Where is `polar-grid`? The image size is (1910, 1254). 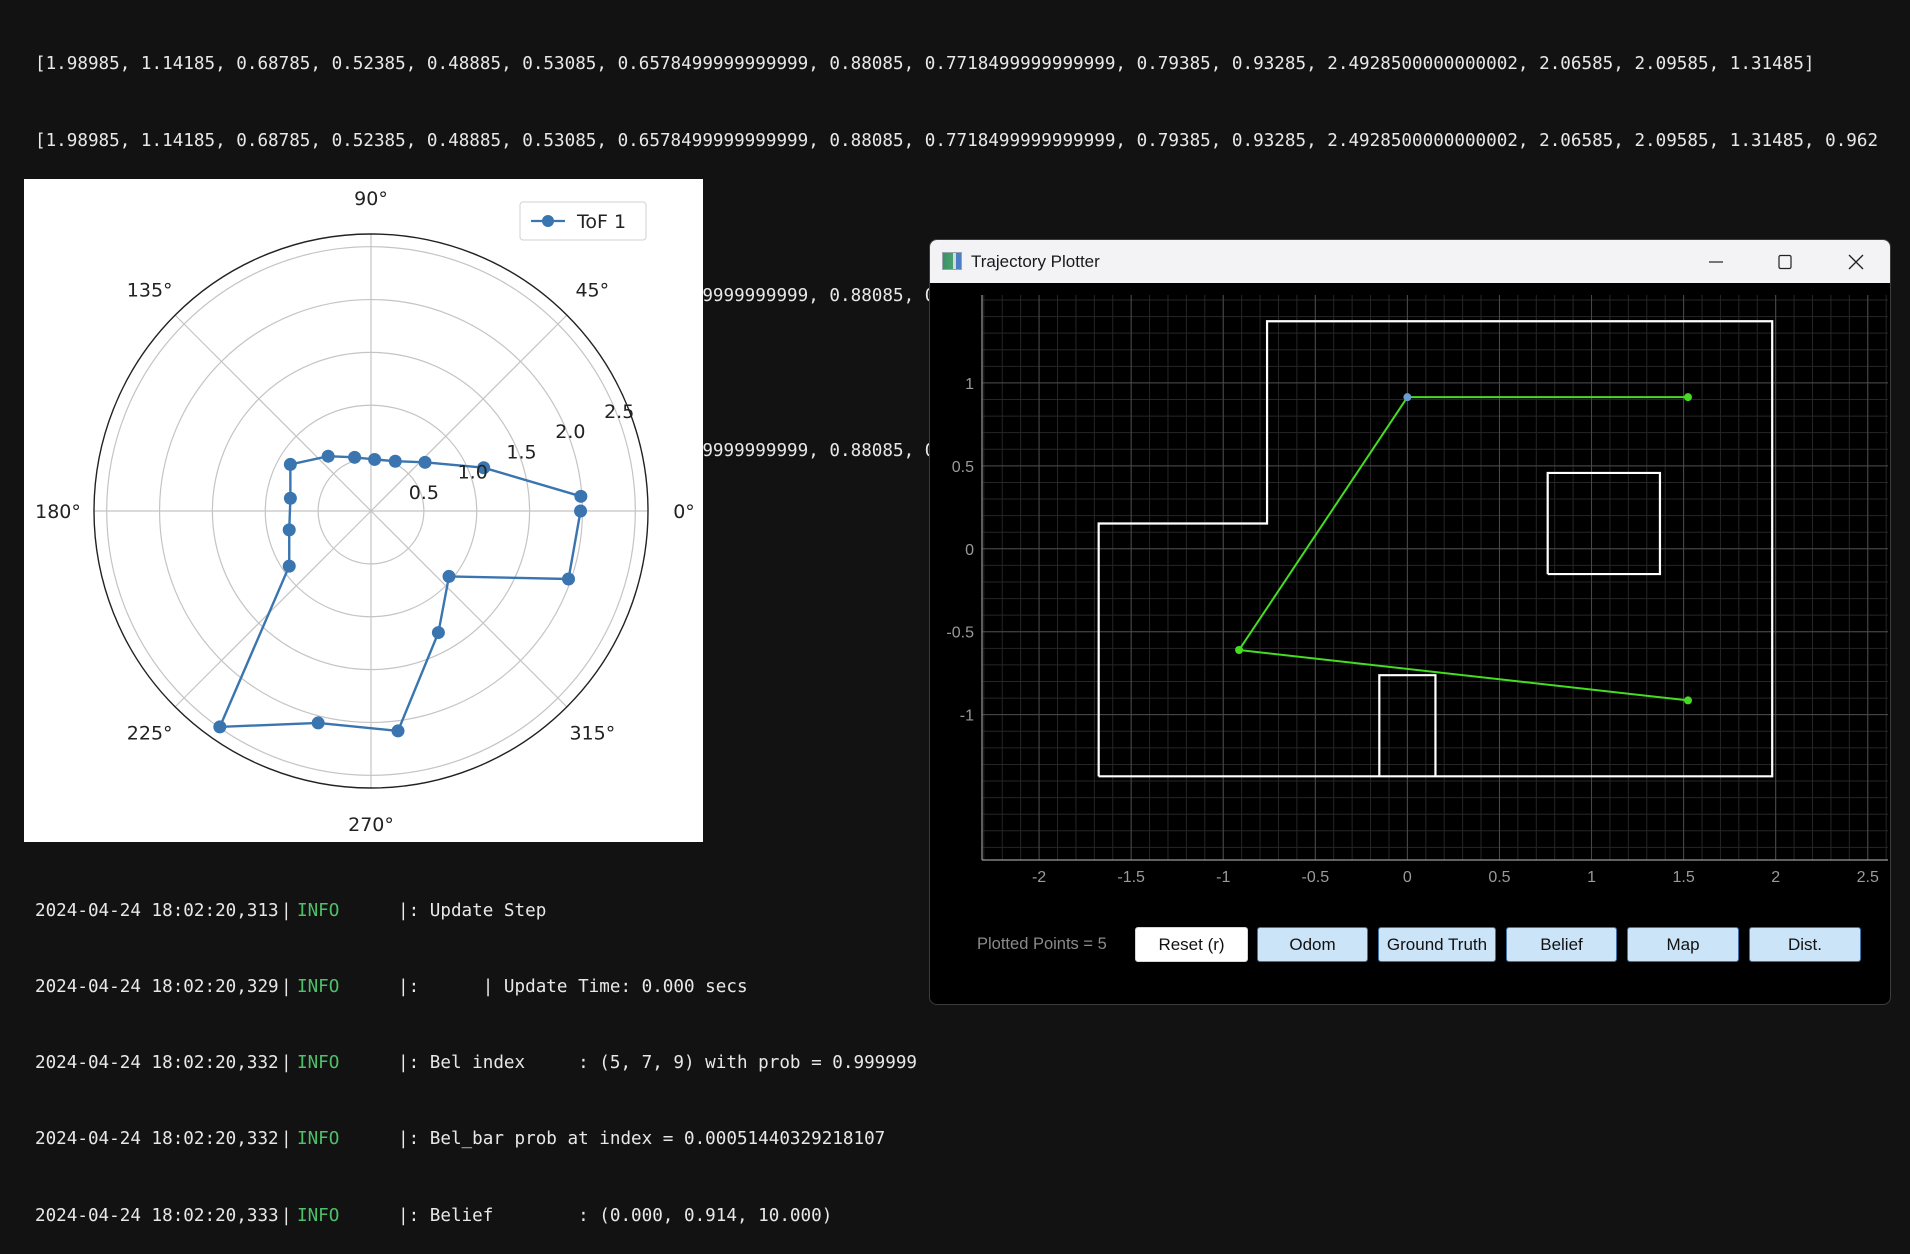
polar-grid is located at coordinates (371, 511).